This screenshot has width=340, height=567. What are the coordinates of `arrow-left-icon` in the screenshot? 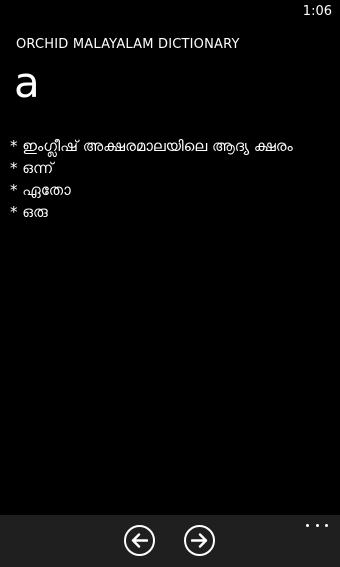 It's located at (139, 540).